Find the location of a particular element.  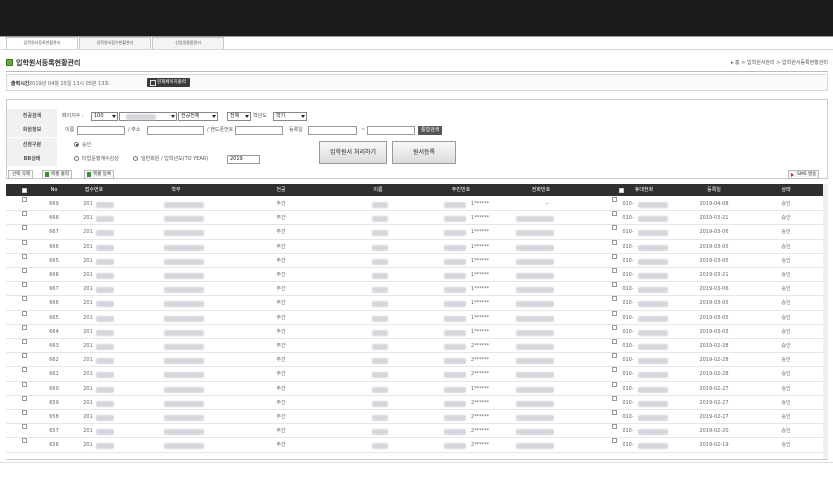

semester-select: 학기 is located at coordinates (290, 116).